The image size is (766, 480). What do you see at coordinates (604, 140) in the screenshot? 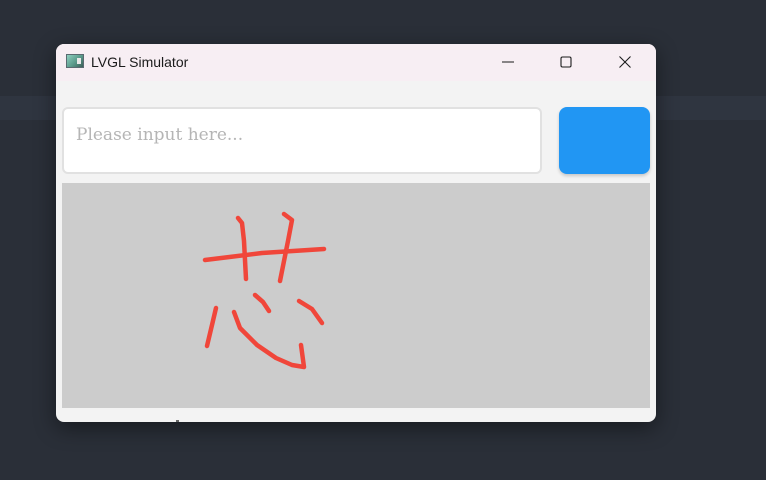
I see `action-button` at bounding box center [604, 140].